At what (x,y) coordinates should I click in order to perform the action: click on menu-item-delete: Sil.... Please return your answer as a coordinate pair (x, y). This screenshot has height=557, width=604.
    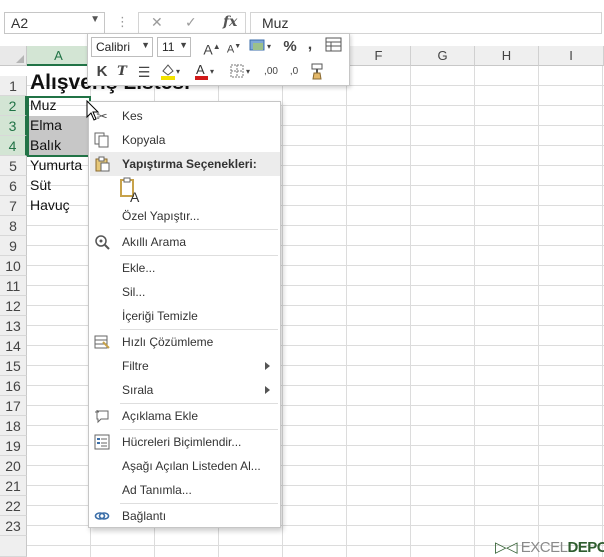
    Looking at the image, I should click on (185, 292).